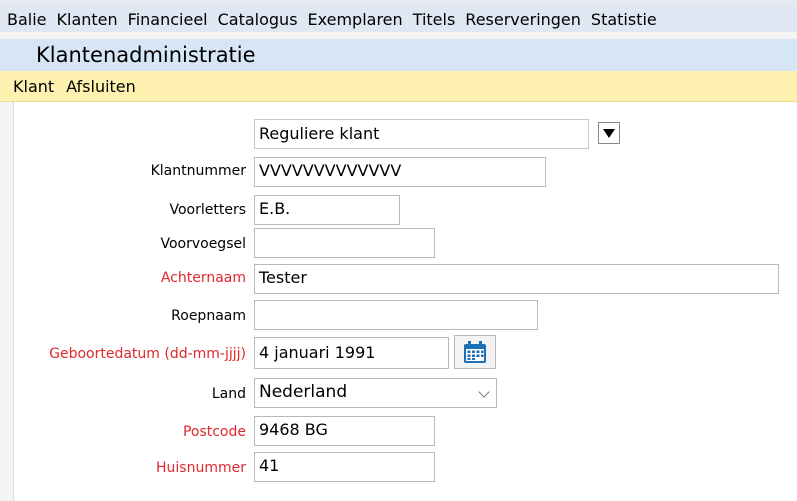  Describe the element at coordinates (208, 316) in the screenshot. I see `roepnaam-label: Roepnaam` at that location.